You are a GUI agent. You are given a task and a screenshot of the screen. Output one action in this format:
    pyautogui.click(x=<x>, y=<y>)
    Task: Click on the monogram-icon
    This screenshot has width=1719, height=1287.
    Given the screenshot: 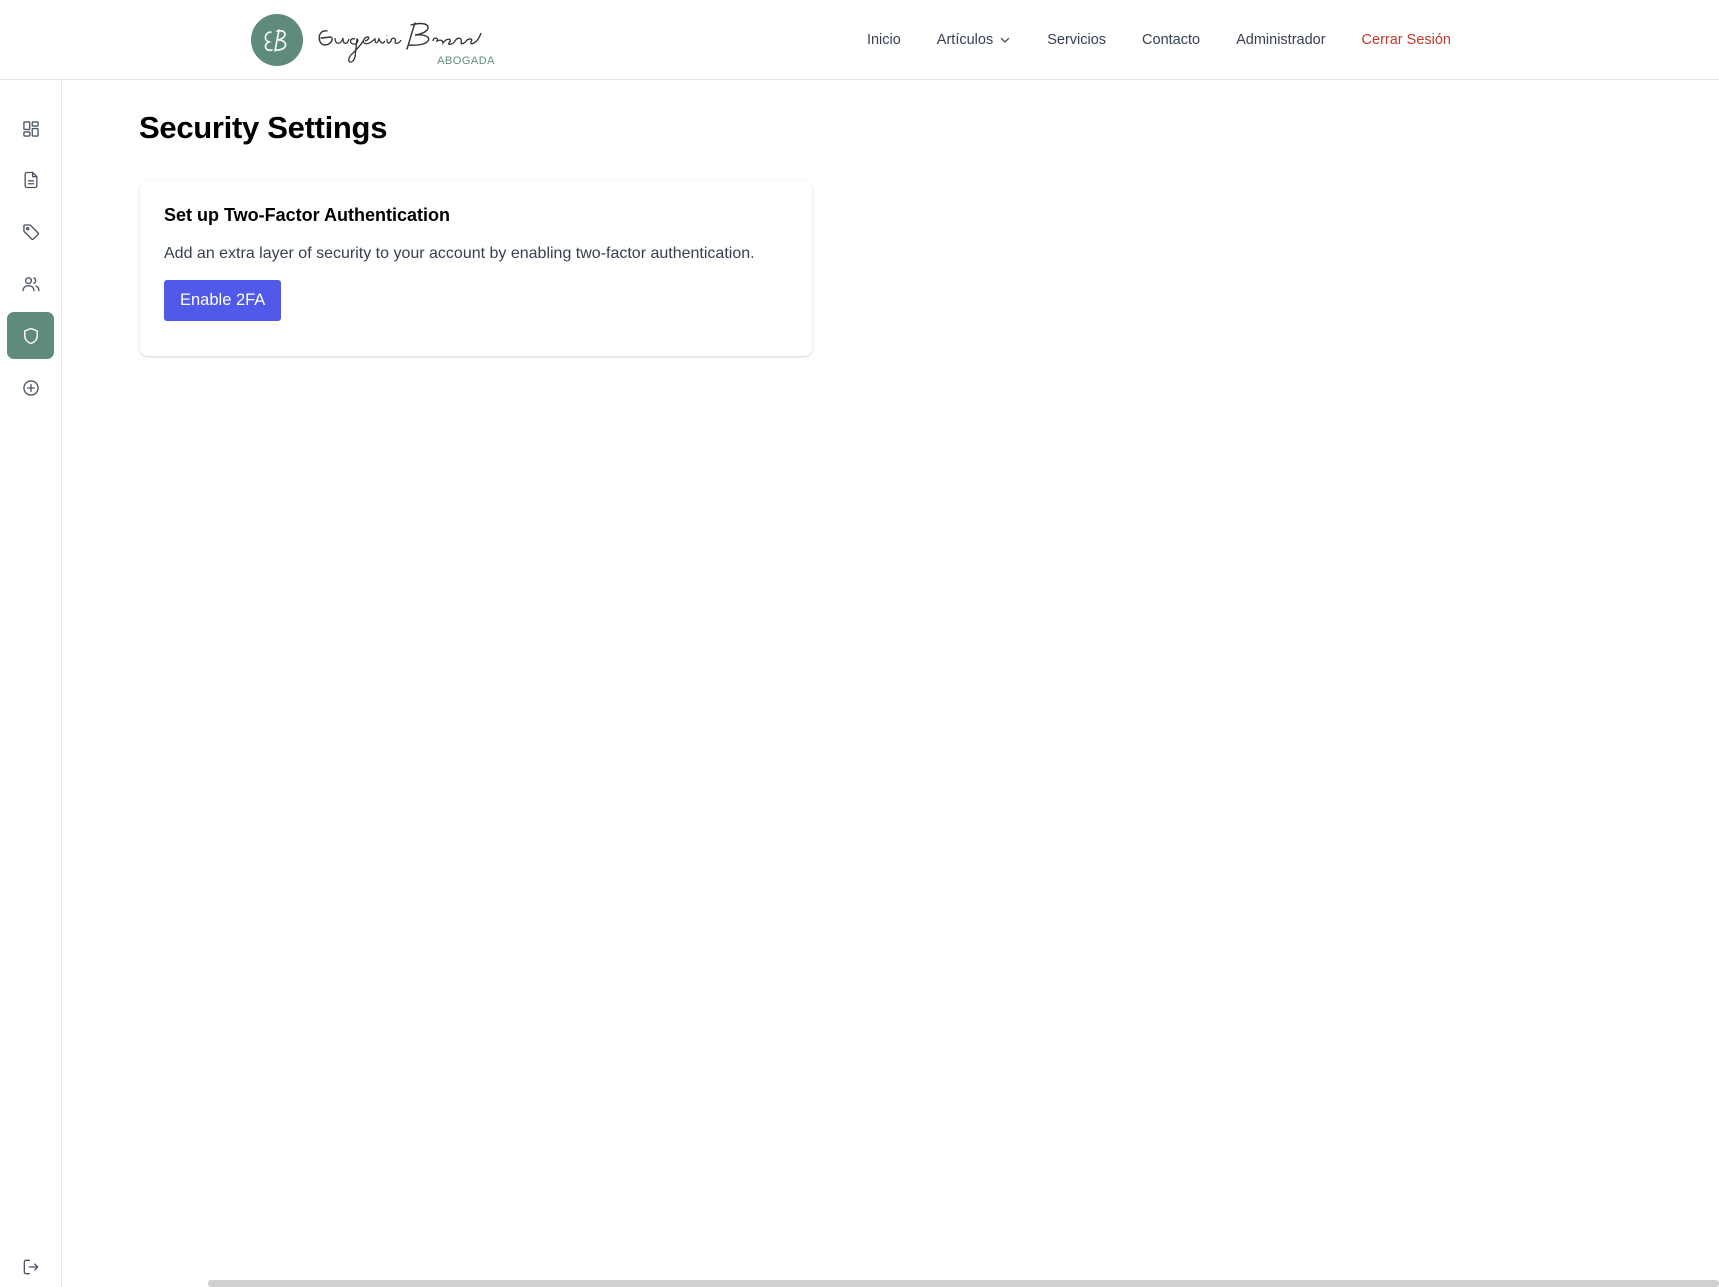 What is the action you would take?
    pyautogui.click(x=275, y=40)
    